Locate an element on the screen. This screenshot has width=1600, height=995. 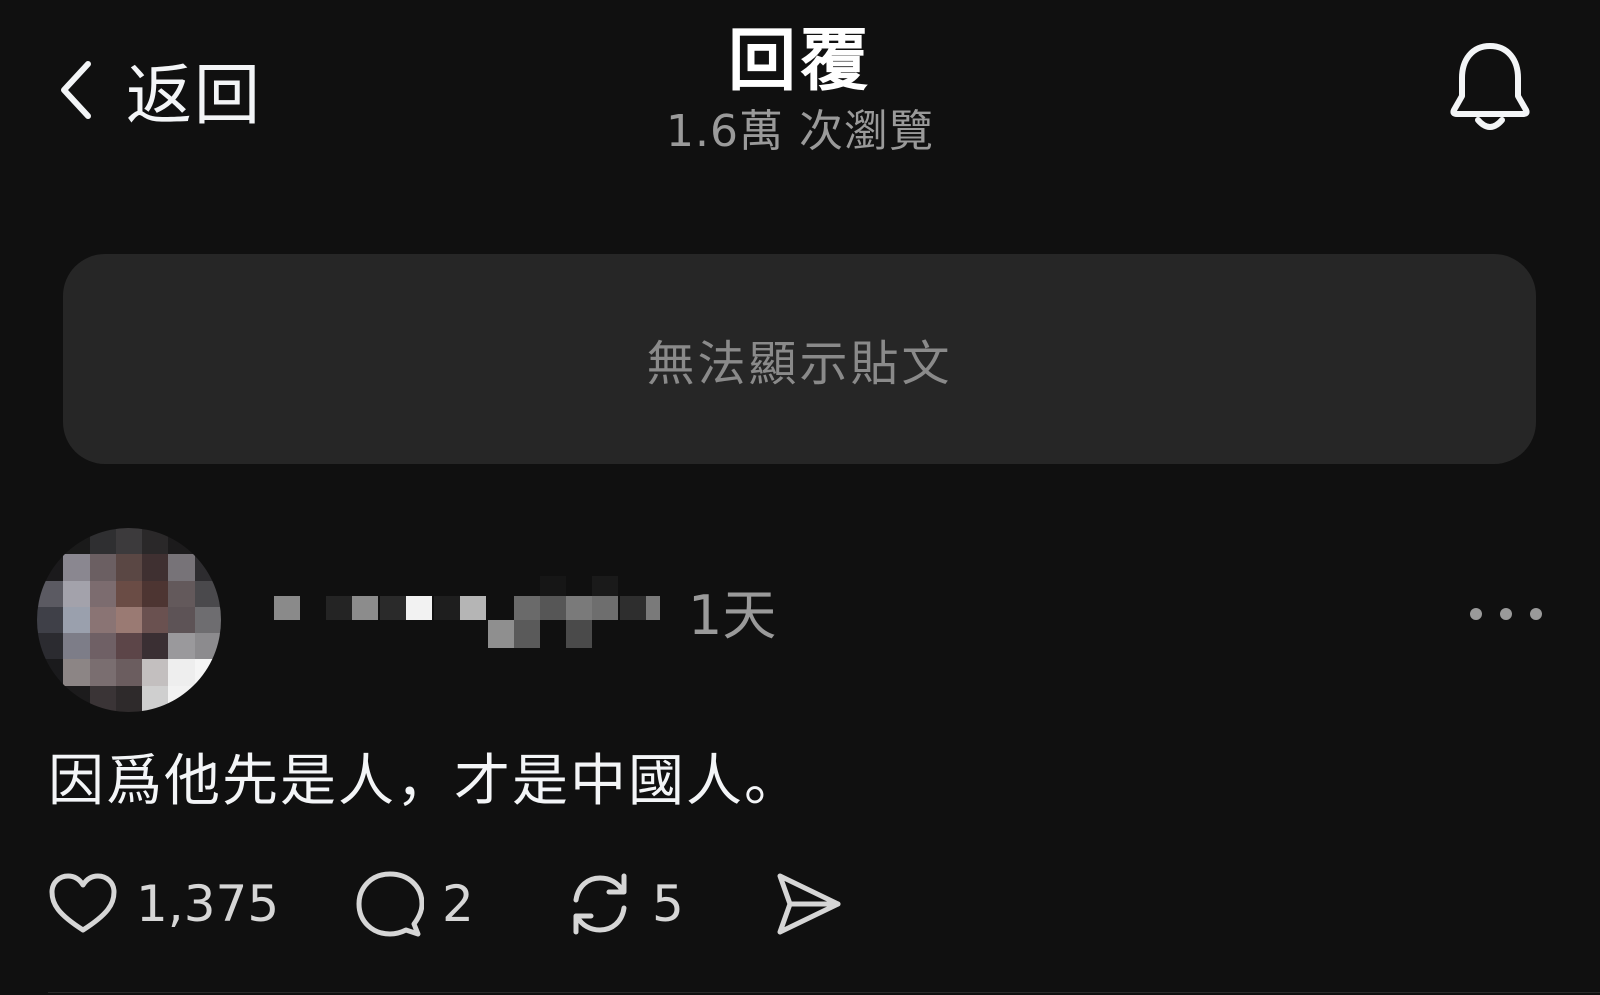
title-block: 回覆 1.6萬 次瀏覽 is located at coordinates (800, 90).